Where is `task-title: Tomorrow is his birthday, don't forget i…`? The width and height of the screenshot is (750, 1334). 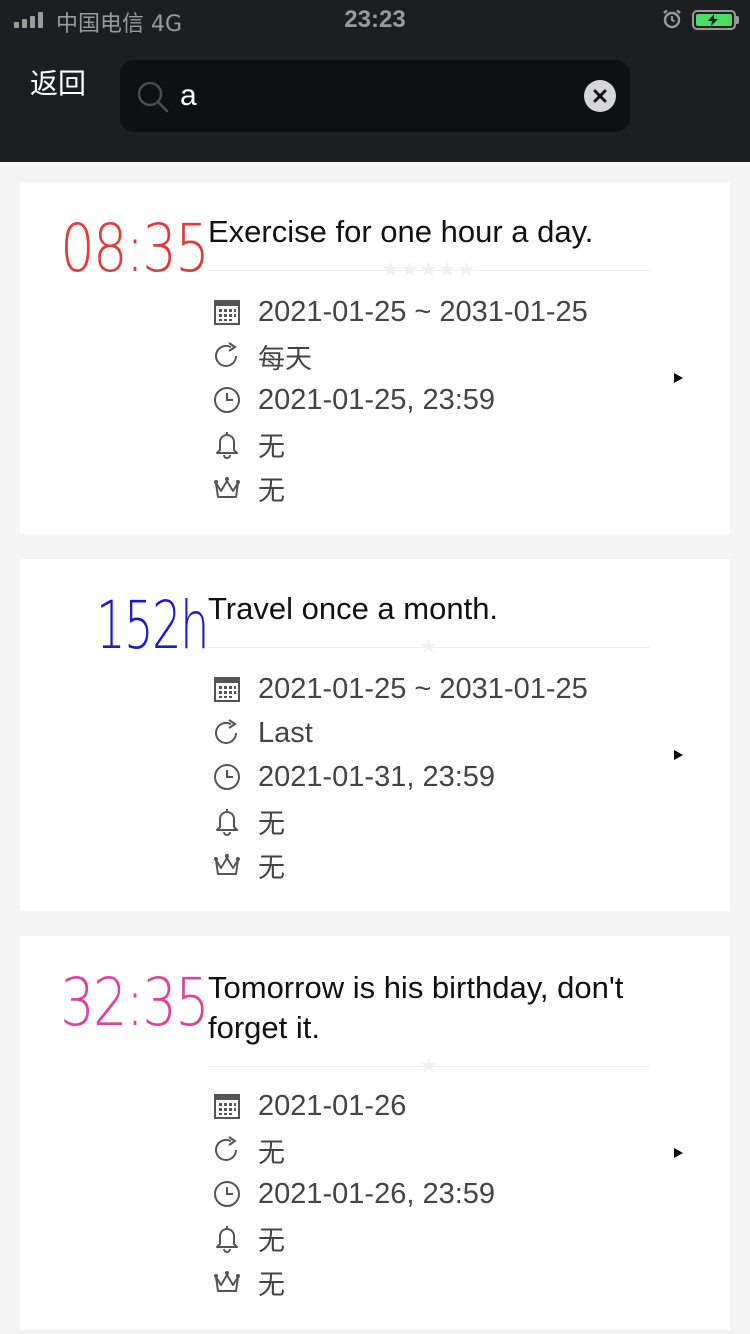
task-title: Tomorrow is his birthday, don't forget i… is located at coordinates (416, 1007).